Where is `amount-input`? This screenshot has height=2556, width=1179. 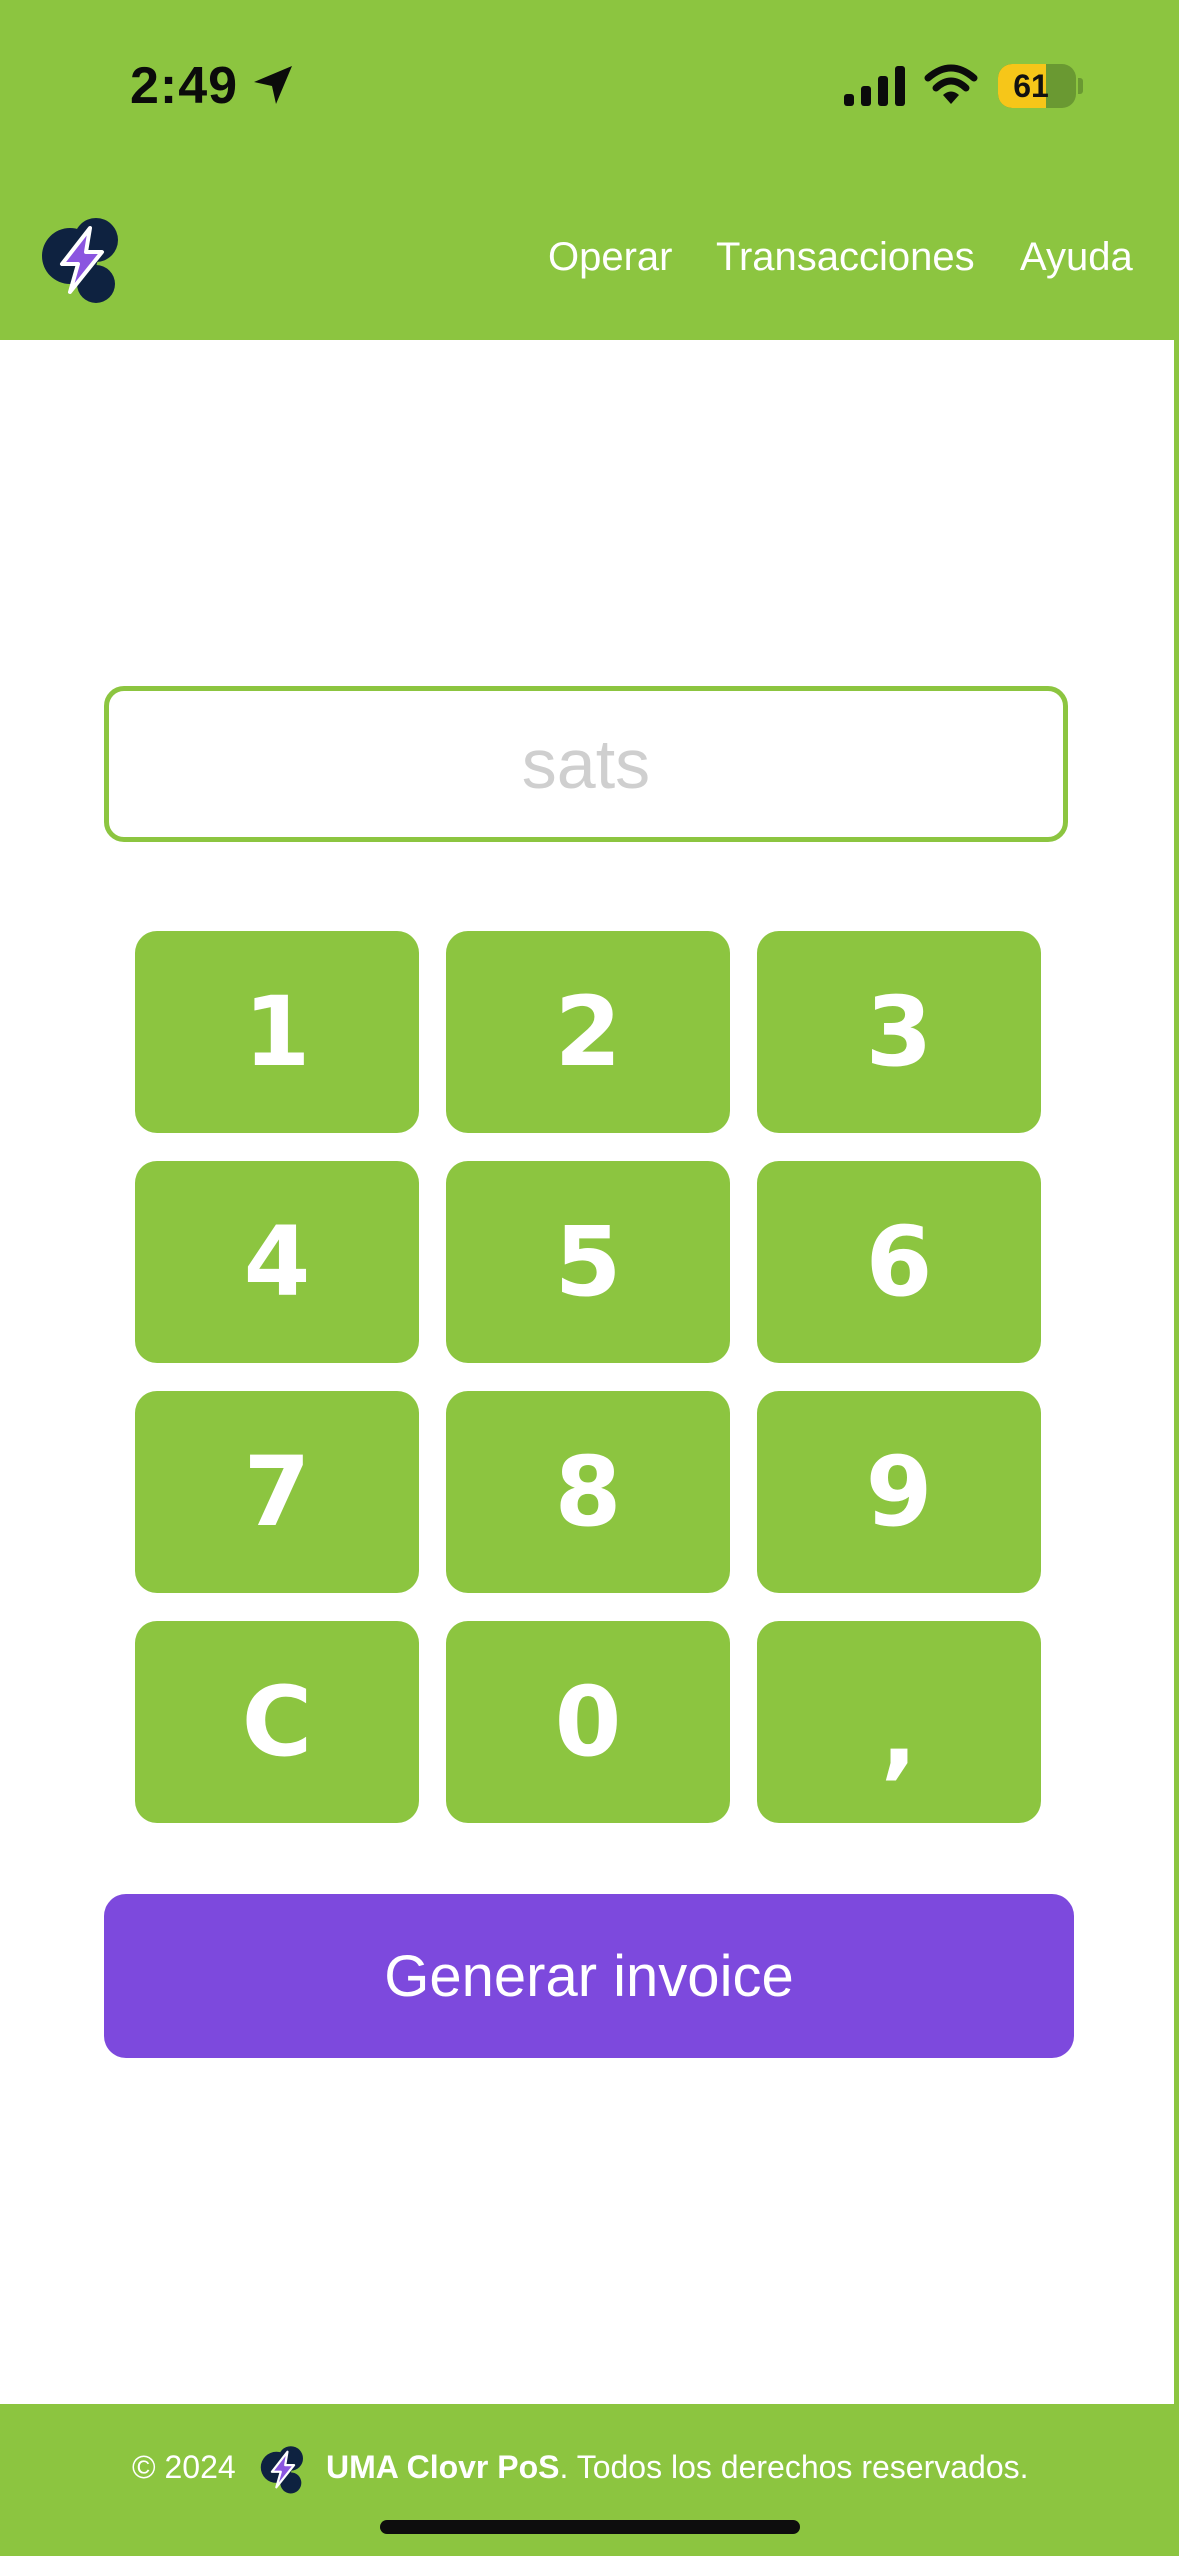
amount-input is located at coordinates (586, 764).